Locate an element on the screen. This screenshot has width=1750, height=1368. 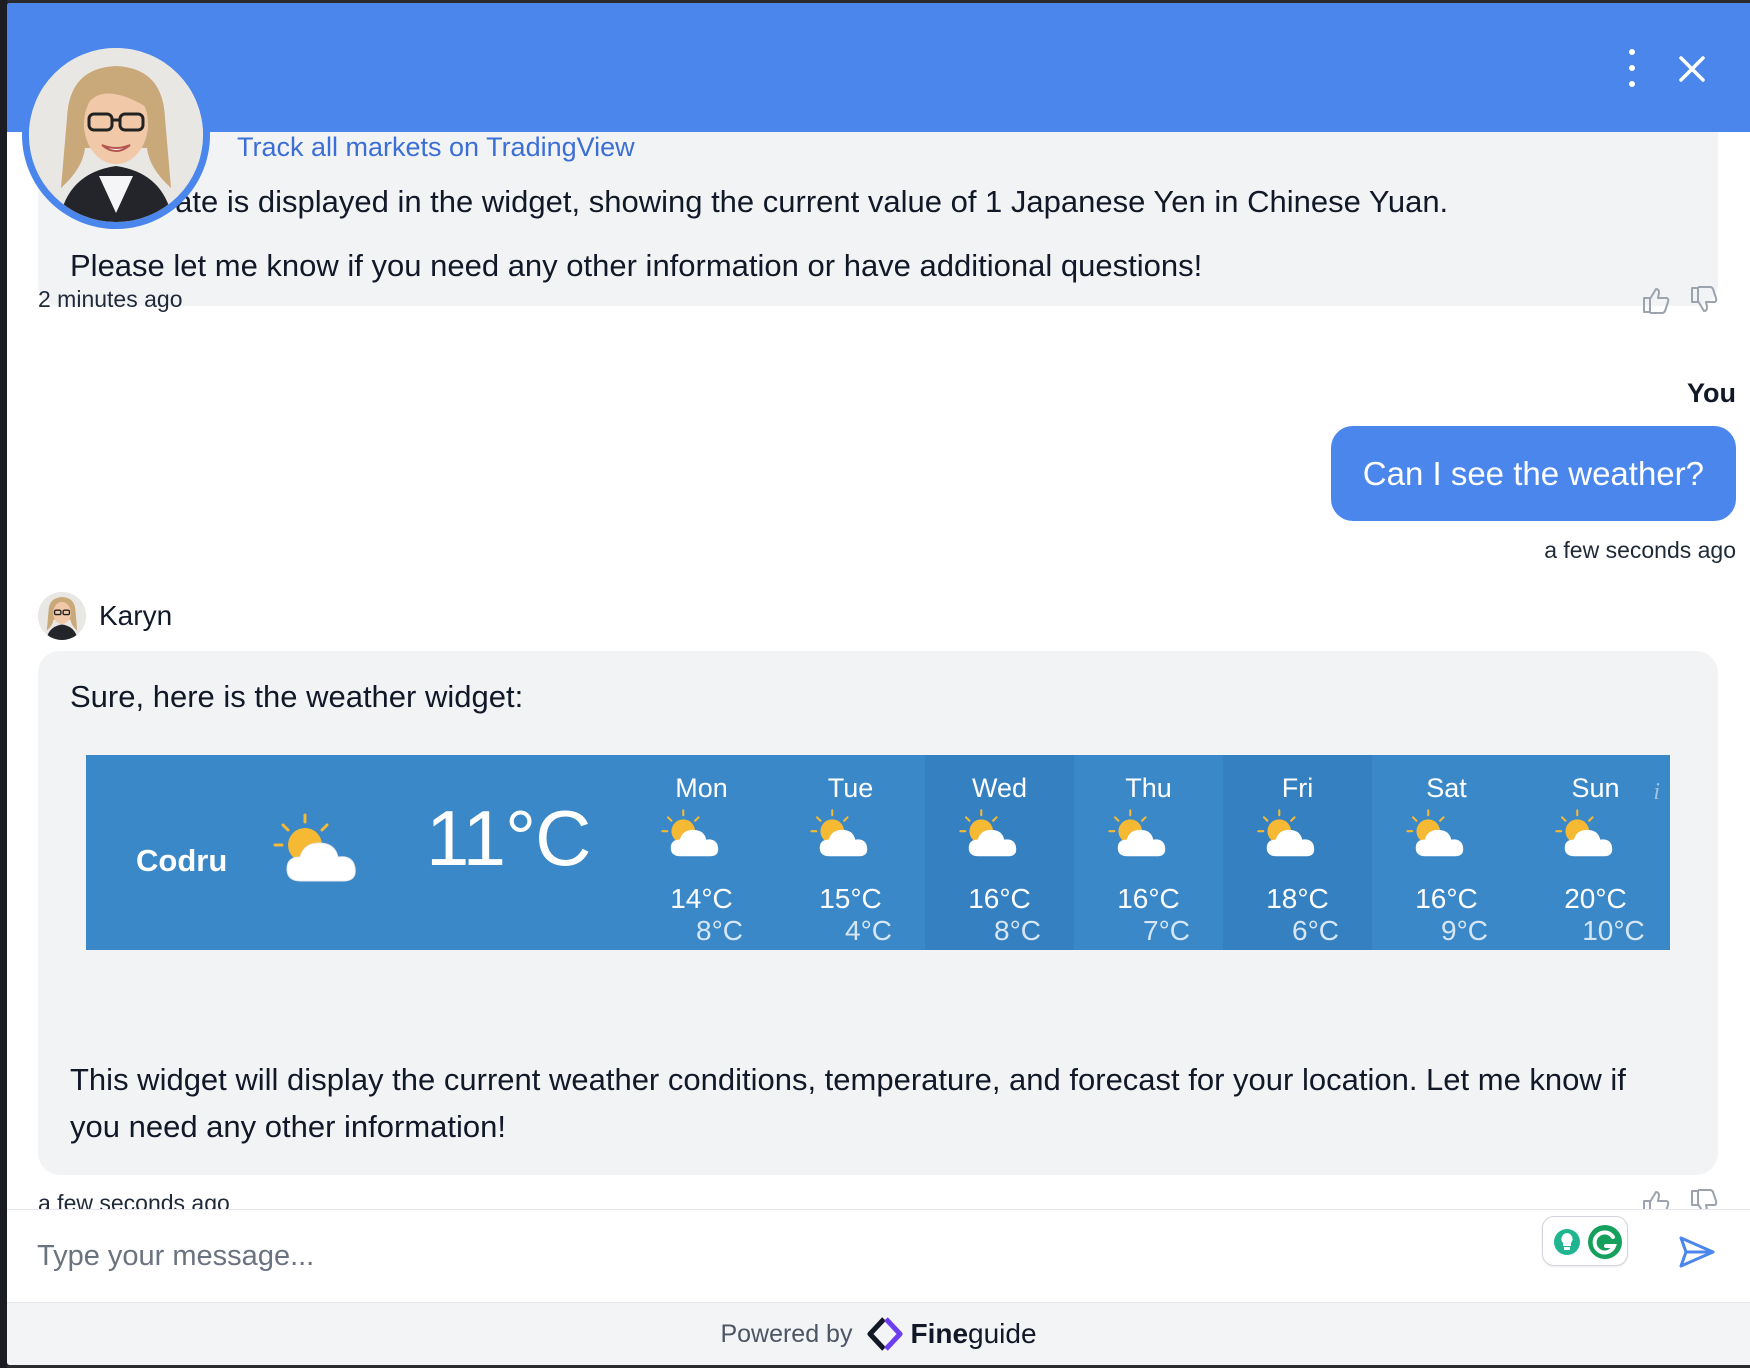
day-low: 10°C is located at coordinates (1613, 930).